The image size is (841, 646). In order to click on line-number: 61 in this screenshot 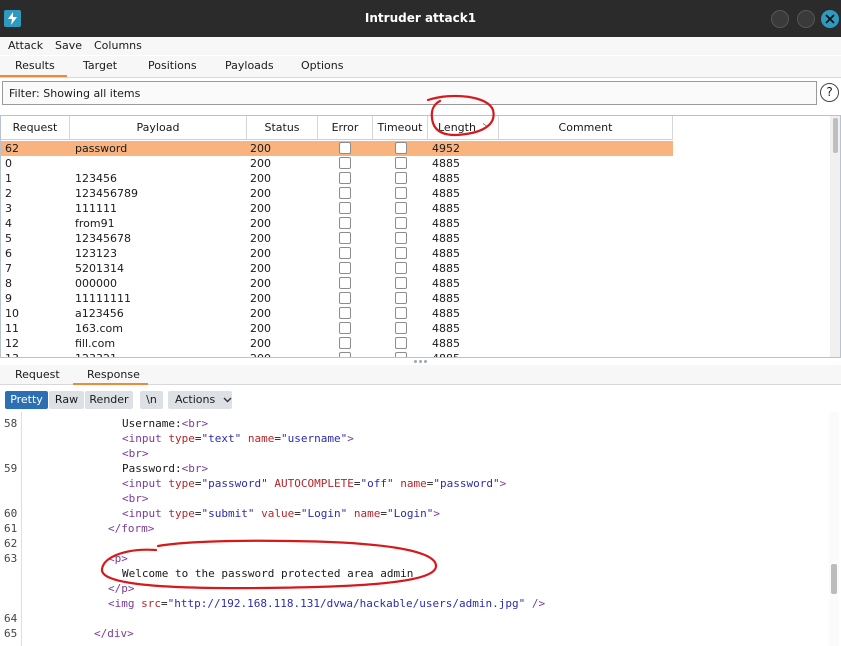, I will do `click(11, 528)`.